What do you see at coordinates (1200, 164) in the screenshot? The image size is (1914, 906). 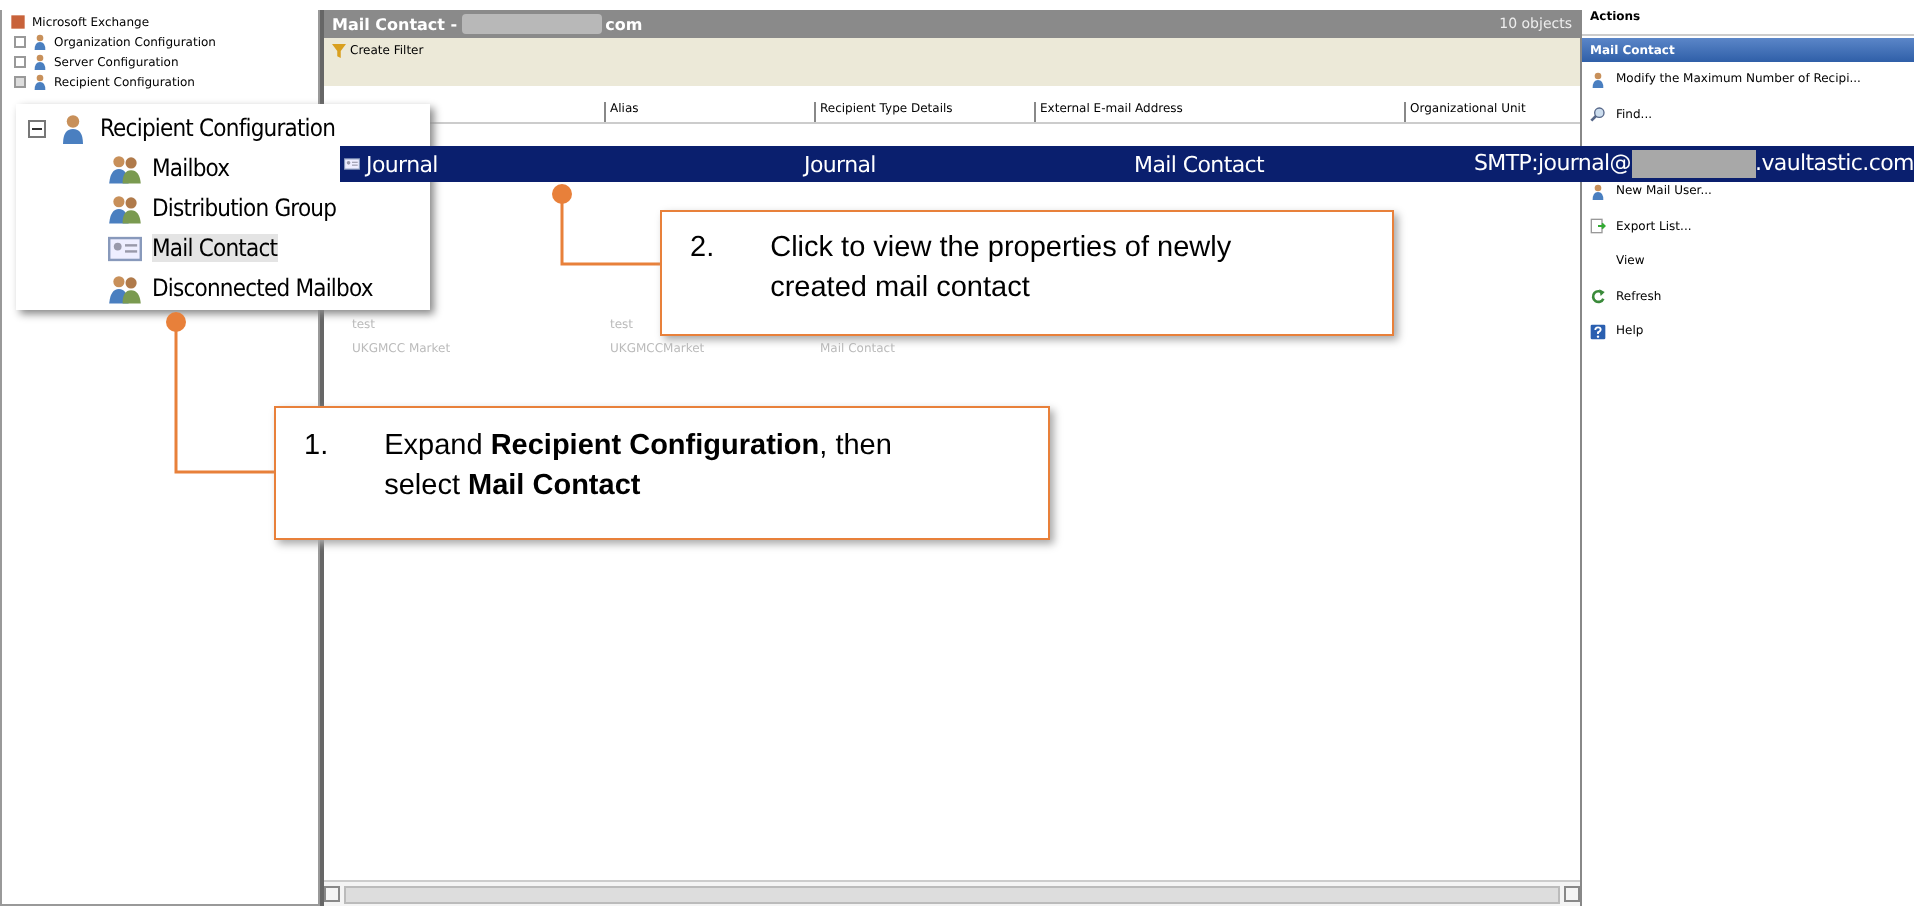 I see `table-cell-text: Mail Contact` at bounding box center [1200, 164].